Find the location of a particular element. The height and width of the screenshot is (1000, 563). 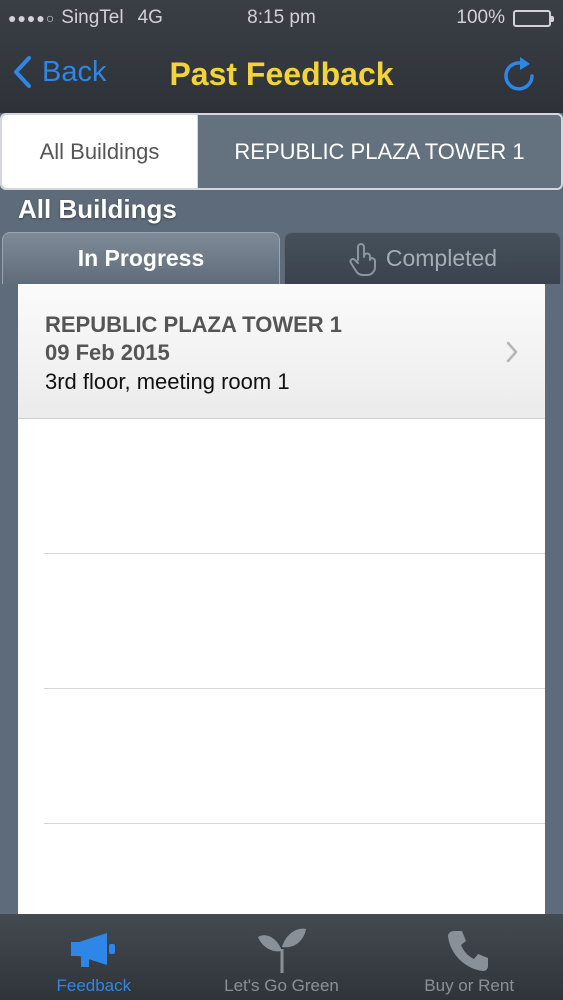

status-bar: ●●●●○ SingTel 4G 8:15 pm 100% is located at coordinates (281, 18).